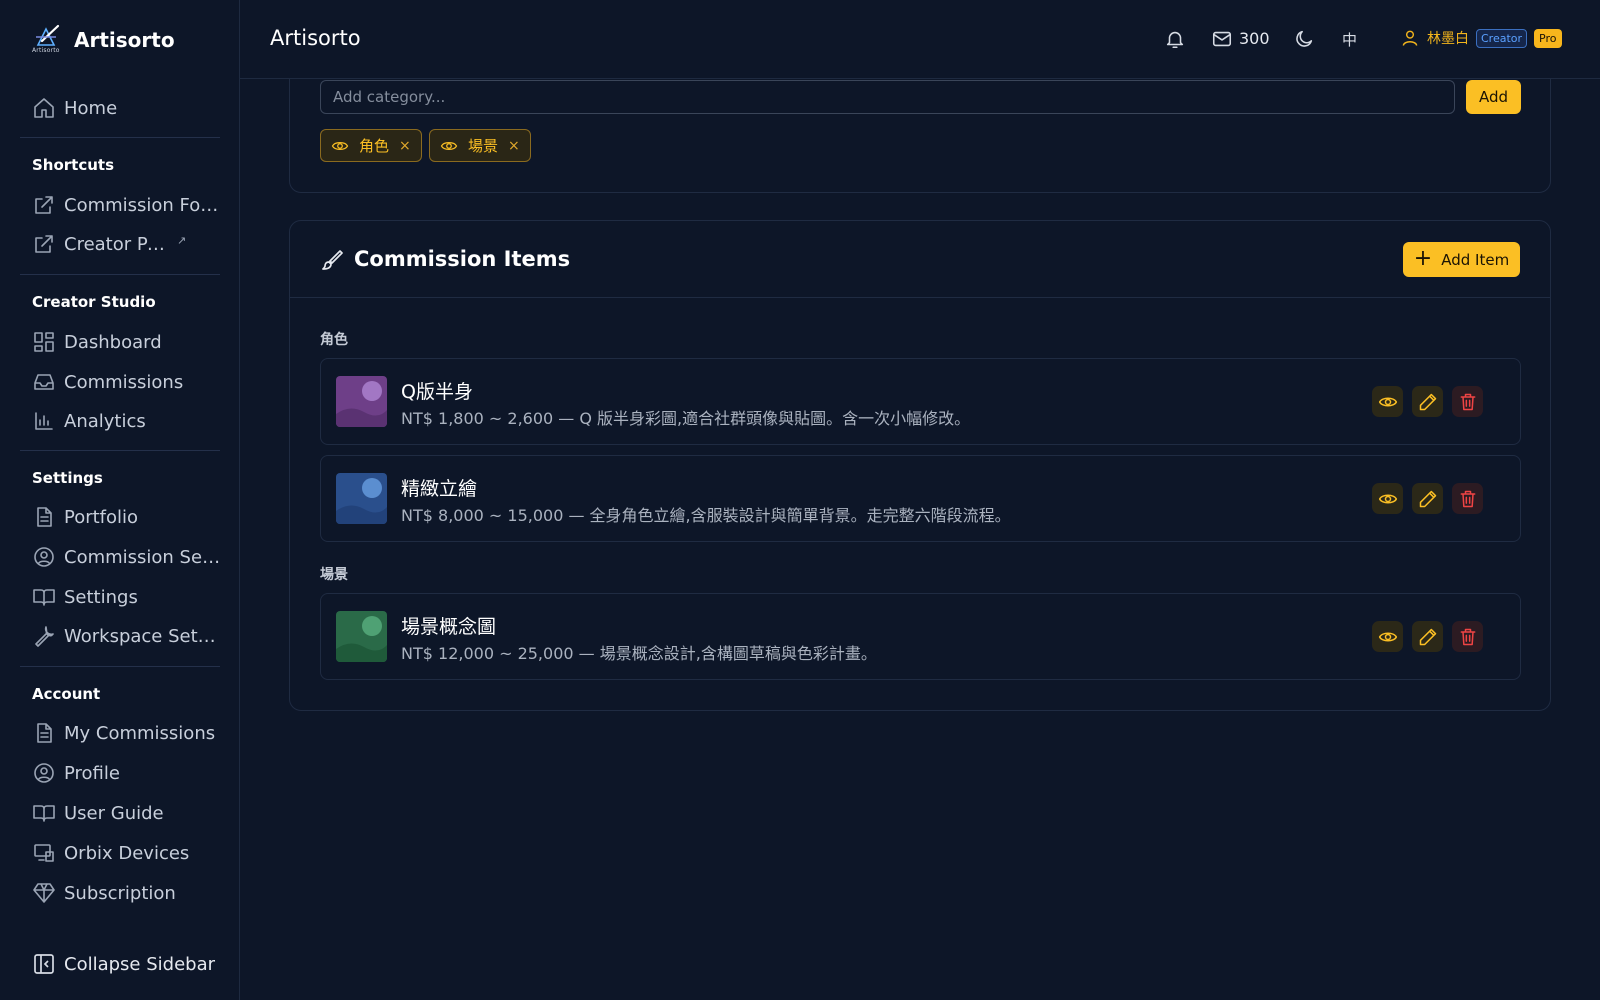 The height and width of the screenshot is (1000, 1600). I want to click on moon-icon, so click(1304, 38).